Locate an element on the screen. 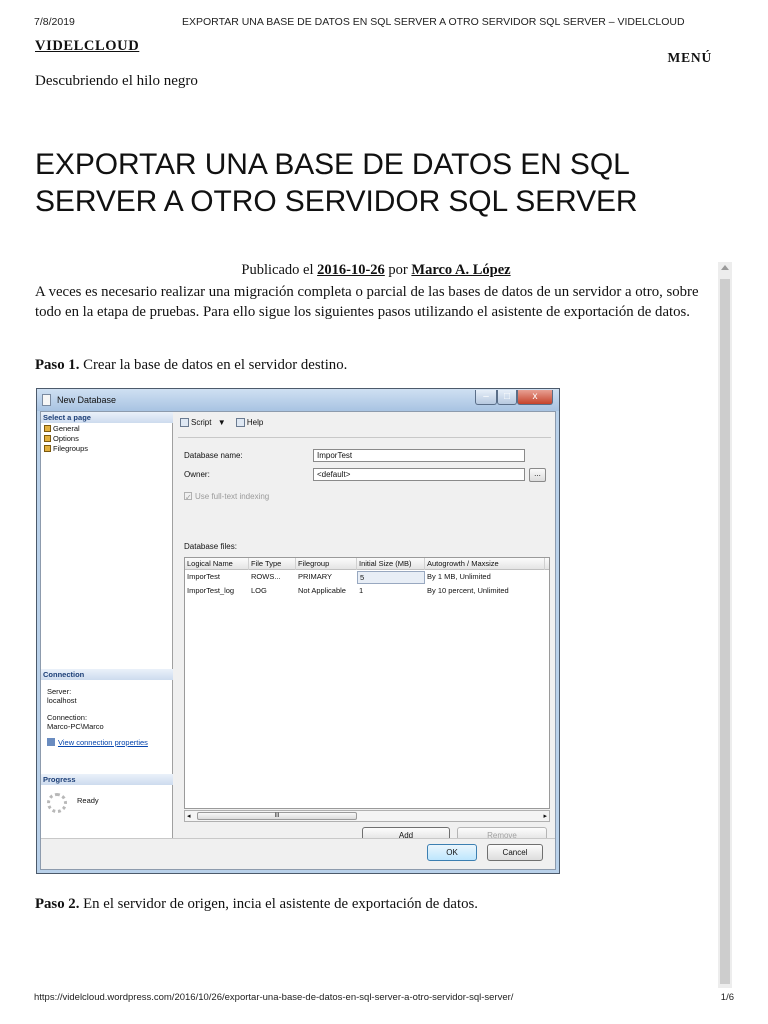  minimize-icon: – is located at coordinates (486, 397).